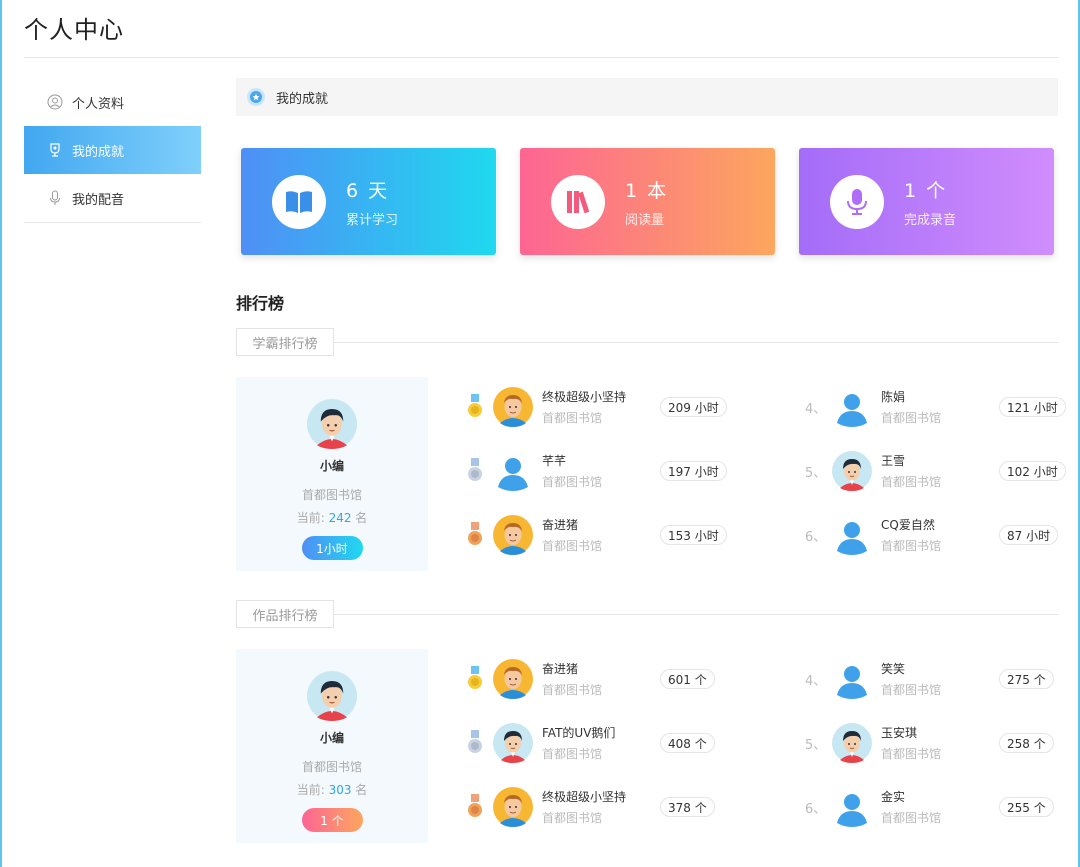  Describe the element at coordinates (332, 790) in the screenshot. I see `my-rank: 当前: 303 名` at that location.